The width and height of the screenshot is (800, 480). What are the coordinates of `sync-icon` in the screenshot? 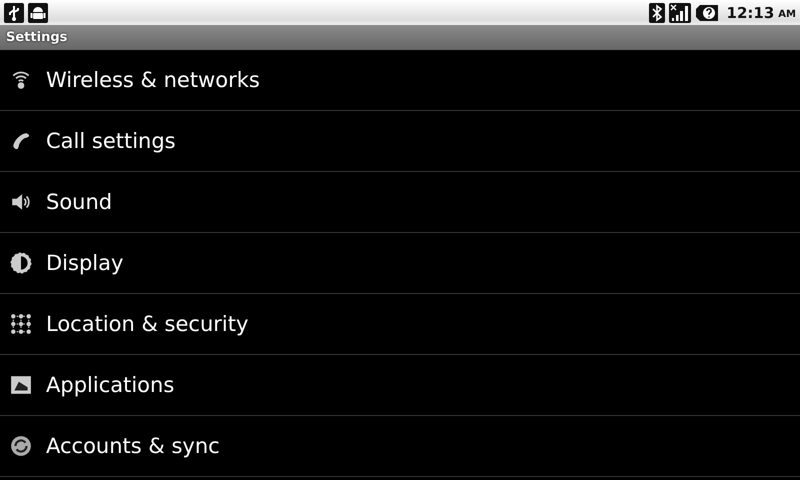 It's located at (21, 446).